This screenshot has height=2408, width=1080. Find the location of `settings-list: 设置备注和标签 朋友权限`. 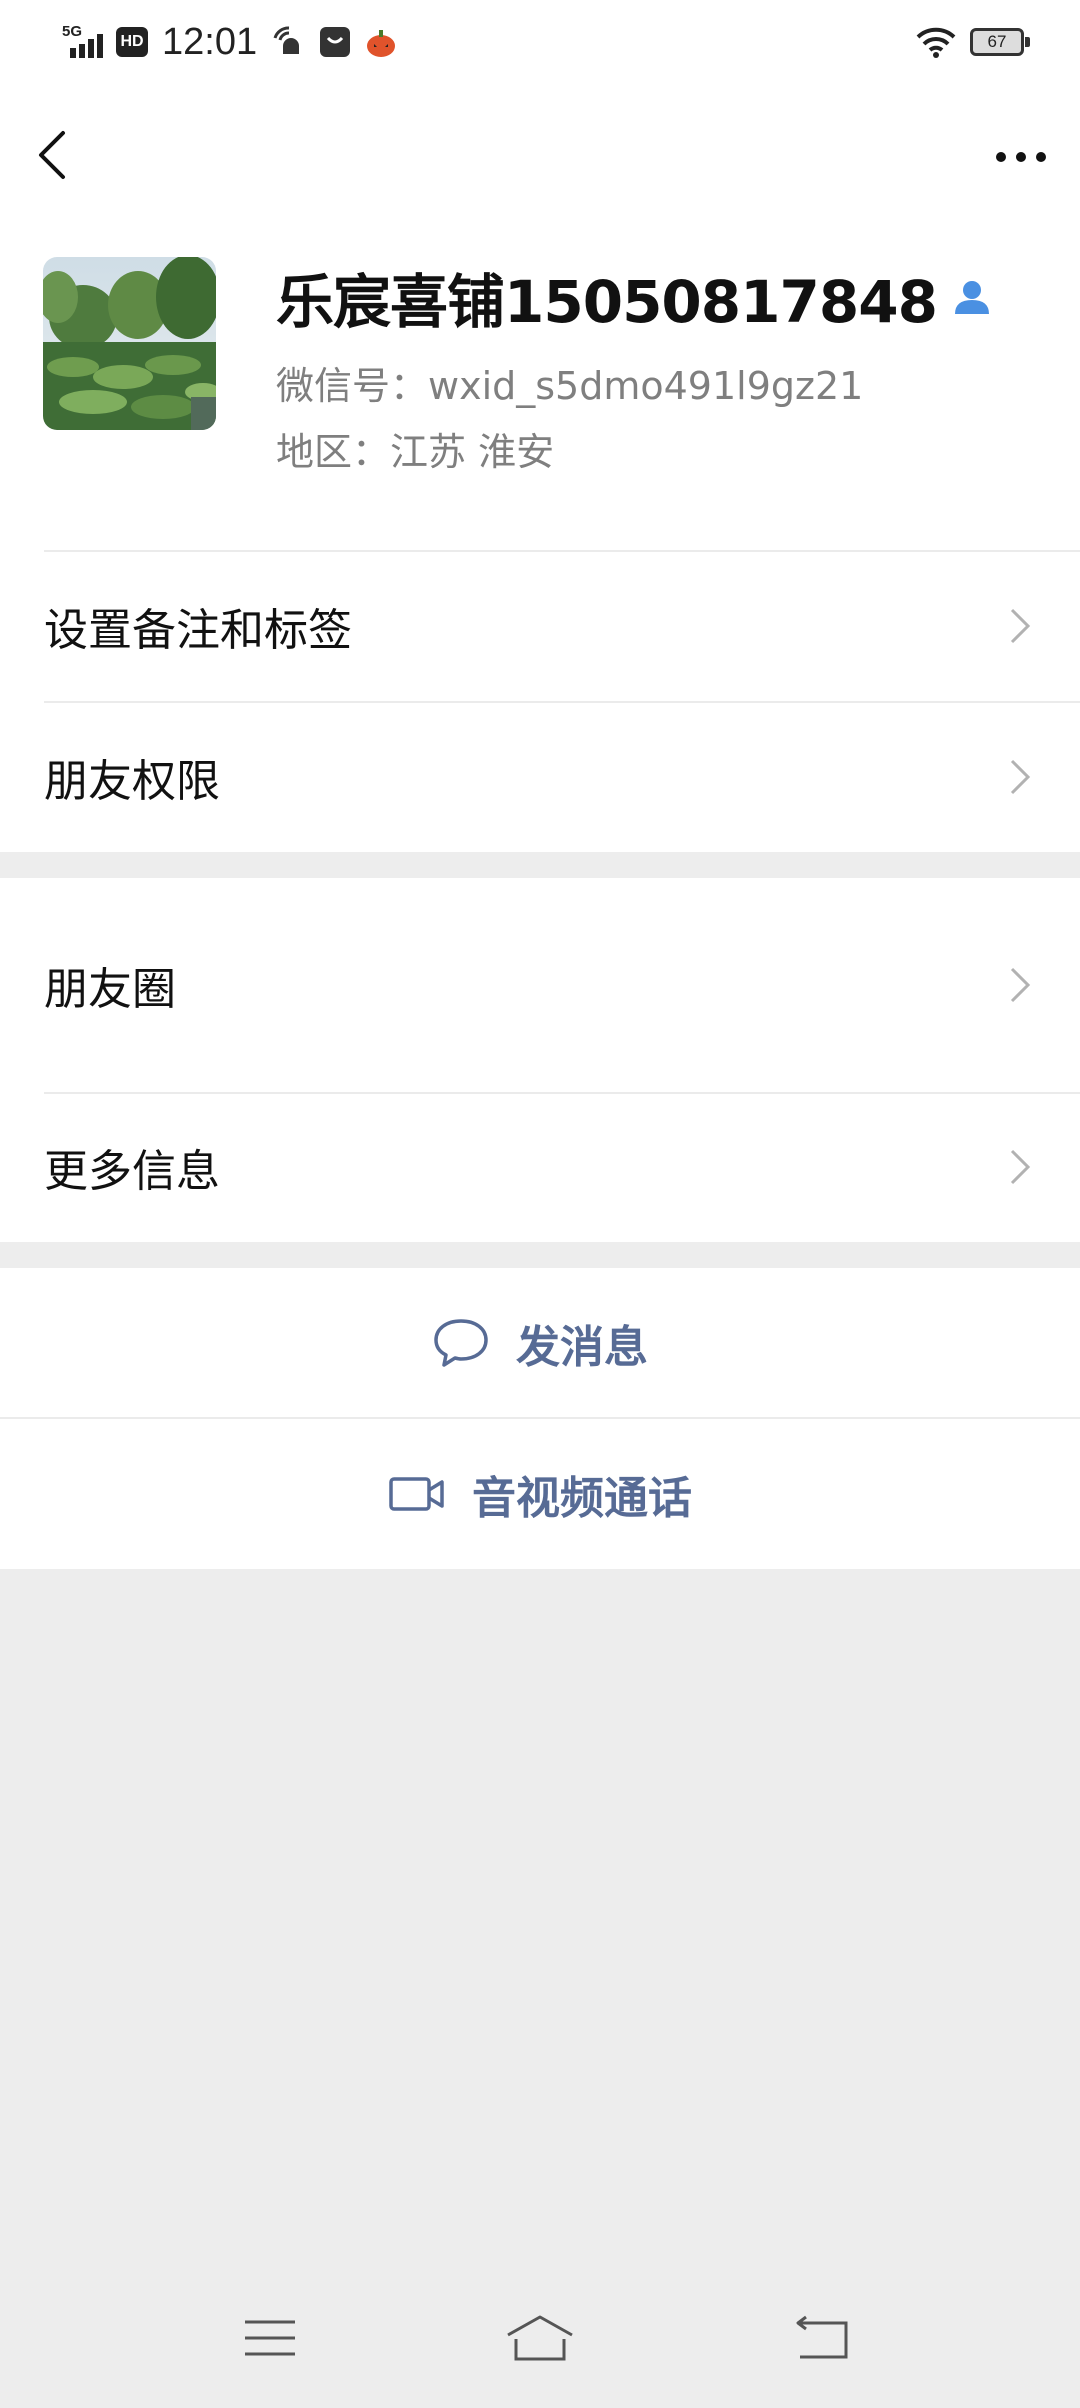

settings-list: 设置备注和标签 朋友权限 is located at coordinates (540, 701).